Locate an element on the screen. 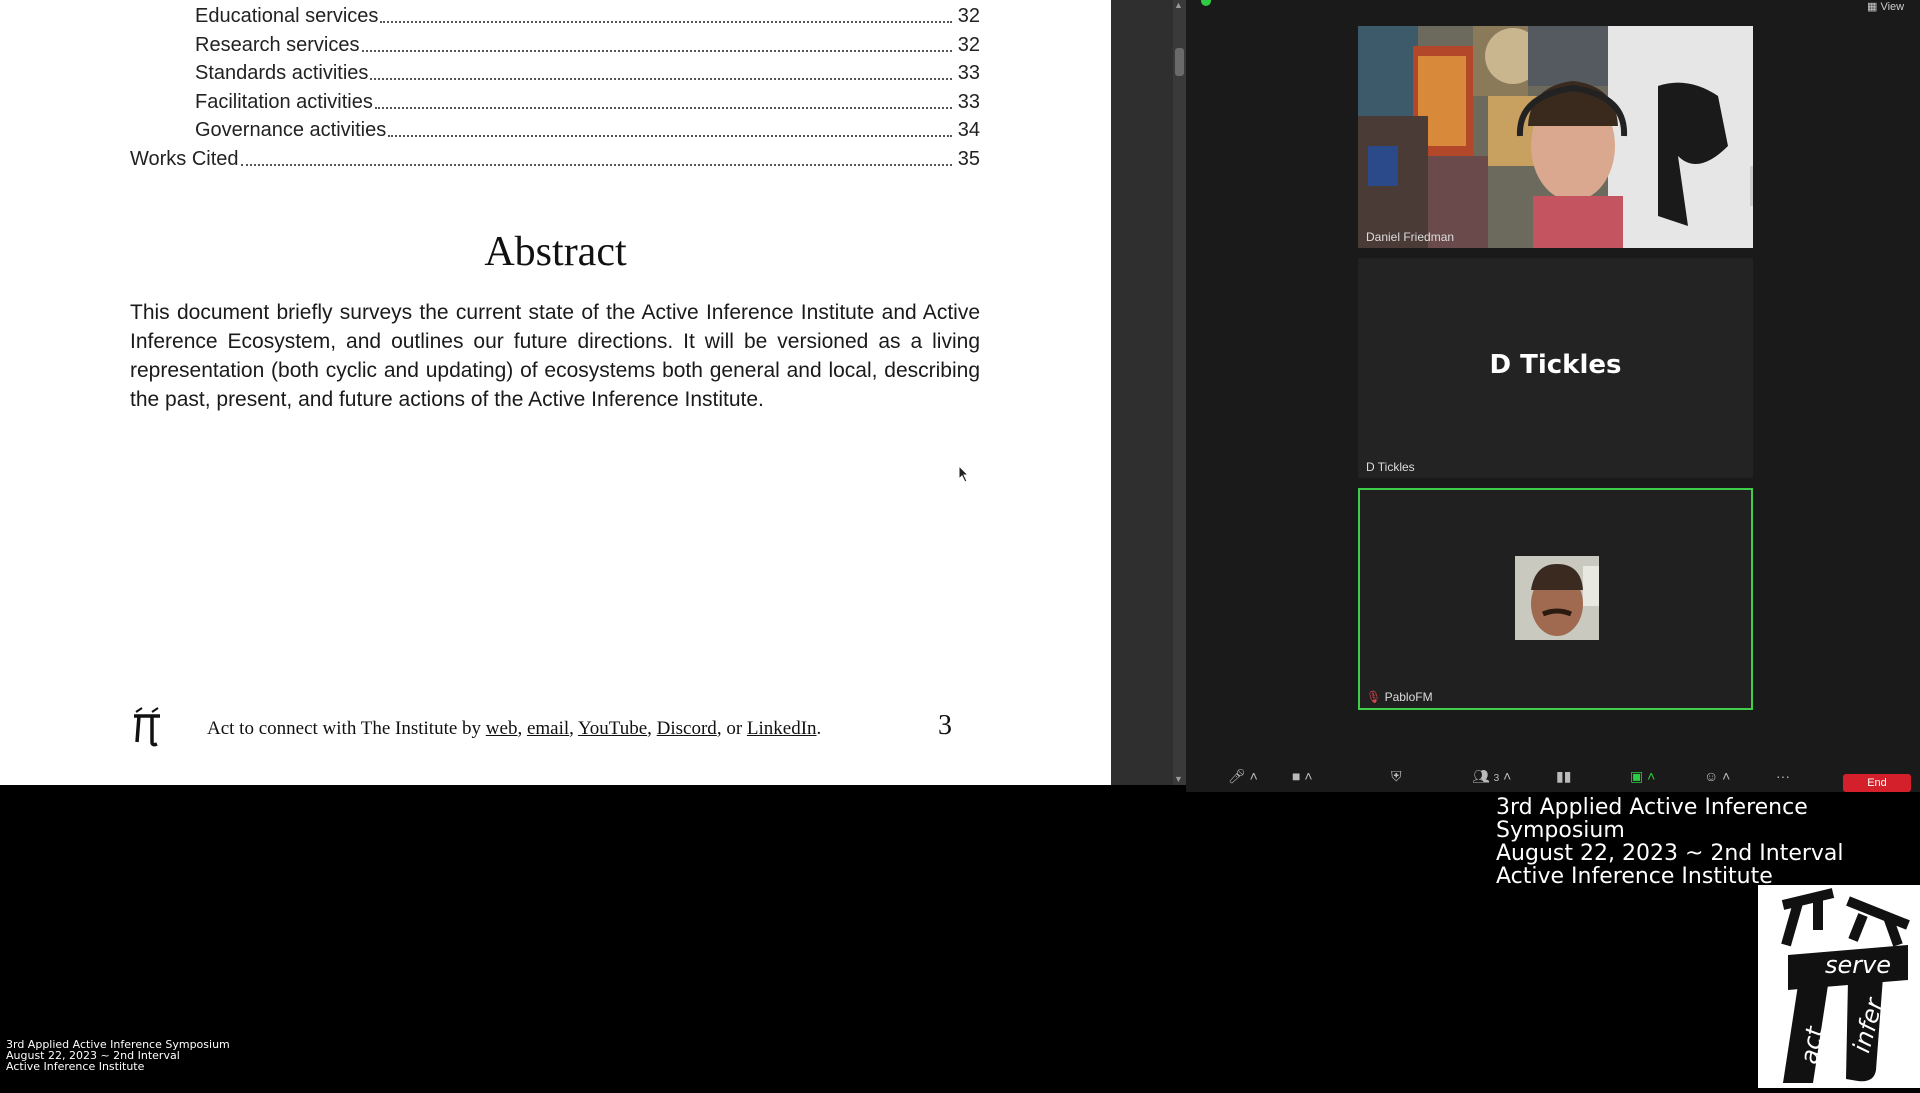 The image size is (1920, 1093). polls-icon: ▮▮ is located at coordinates (1563, 776).